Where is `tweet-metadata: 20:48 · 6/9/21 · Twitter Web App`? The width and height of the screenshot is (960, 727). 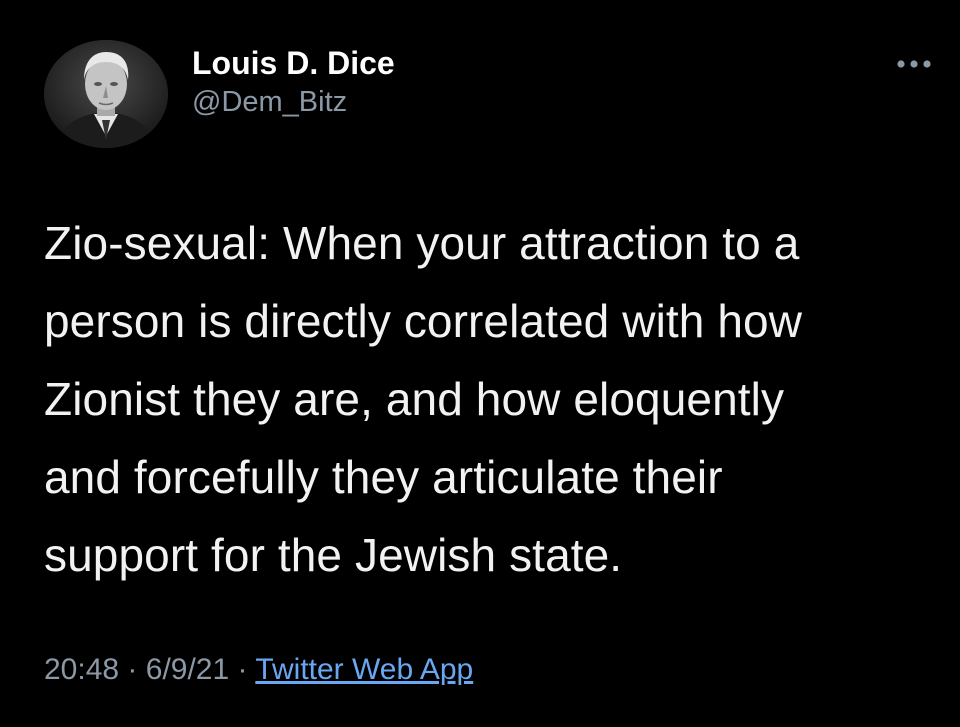
tweet-metadata: 20:48 · 6/9/21 · Twitter Web App is located at coordinates (258, 670).